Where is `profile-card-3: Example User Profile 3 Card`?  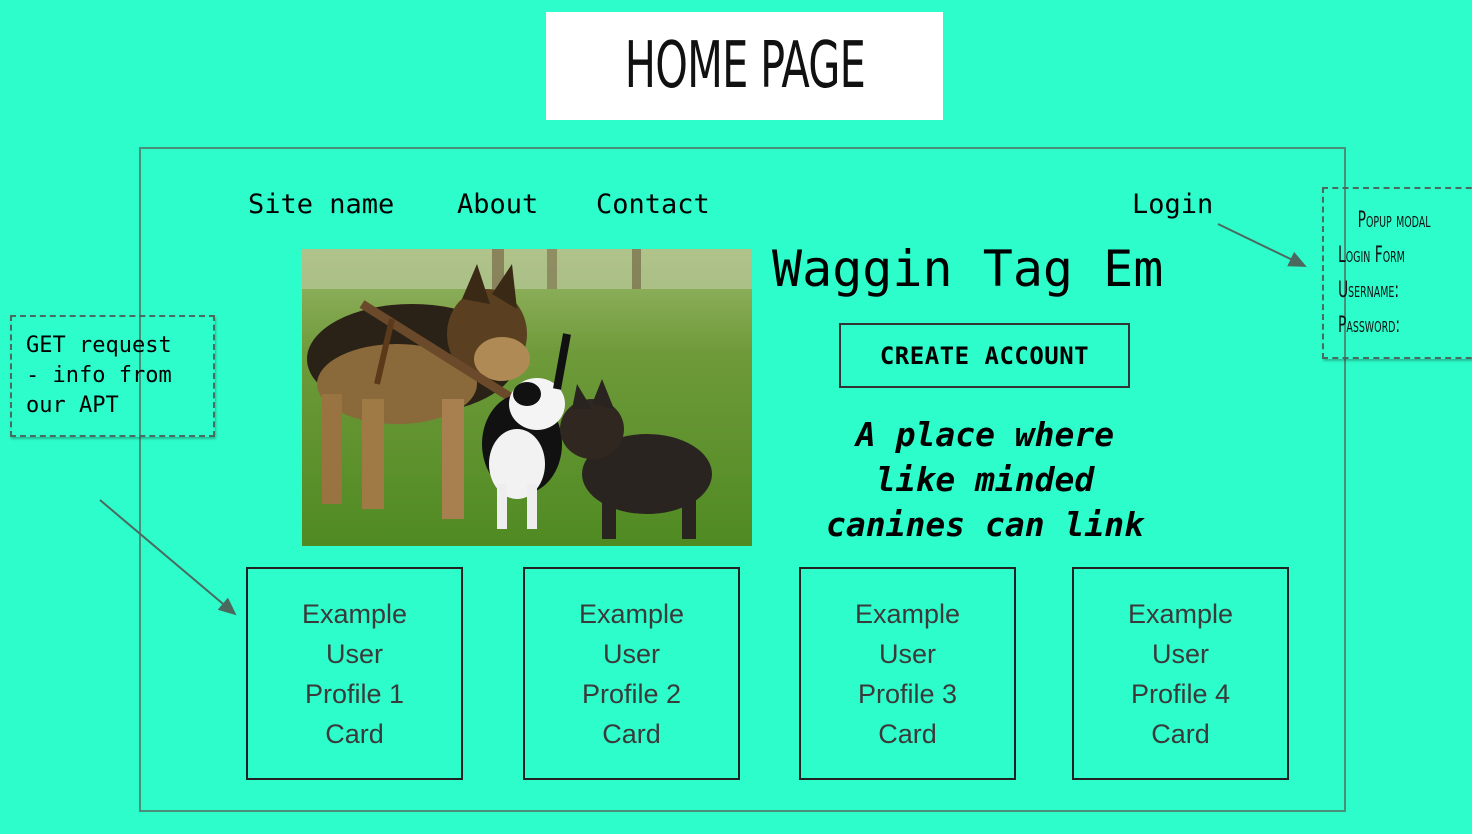
profile-card-3: Example User Profile 3 Card is located at coordinates (907, 673).